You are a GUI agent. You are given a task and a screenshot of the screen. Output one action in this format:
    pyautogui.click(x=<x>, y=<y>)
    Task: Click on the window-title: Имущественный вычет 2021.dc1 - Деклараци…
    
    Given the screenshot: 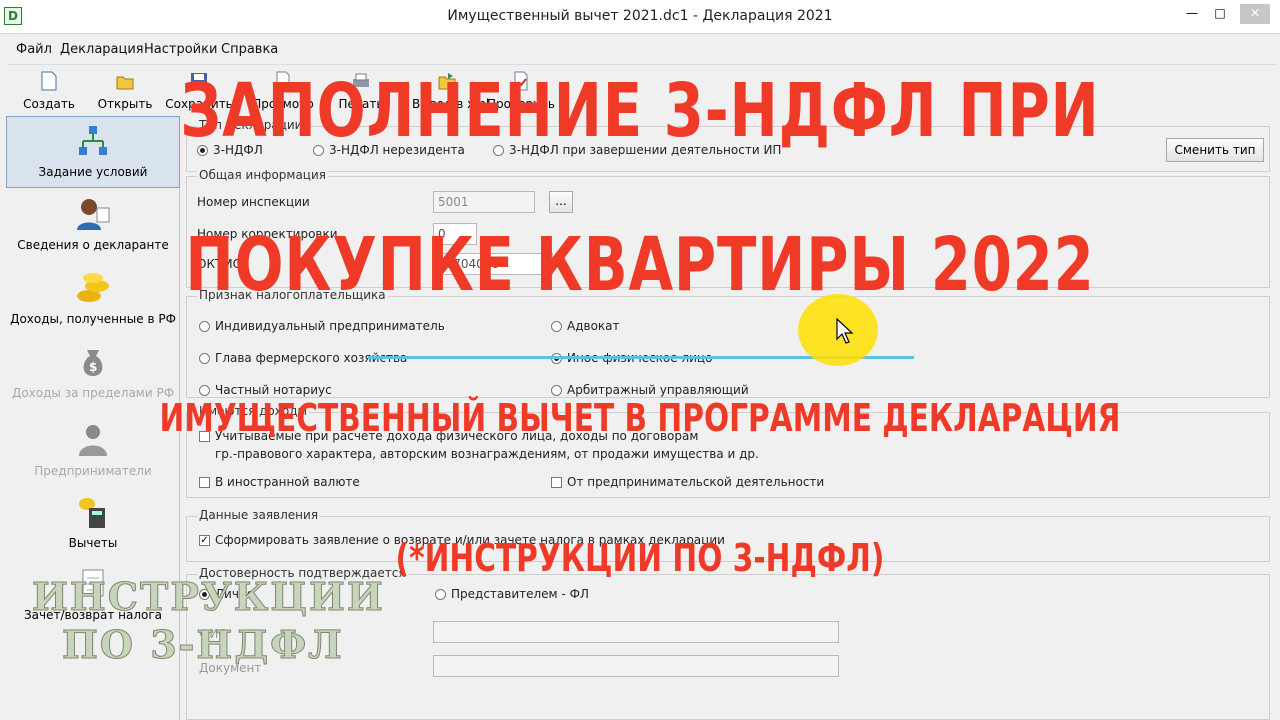 What is the action you would take?
    pyautogui.click(x=640, y=16)
    